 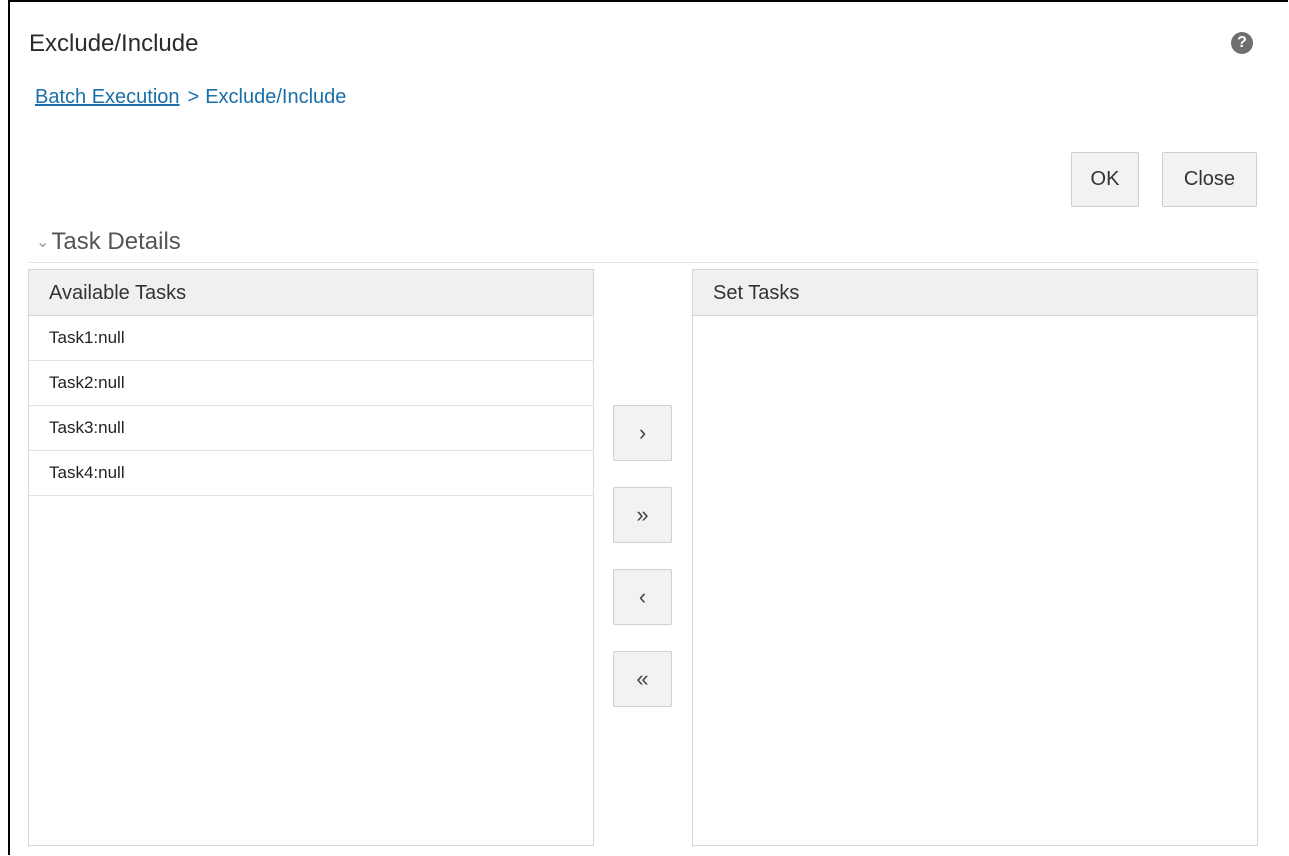 What do you see at coordinates (311, 383) in the screenshot?
I see `list-item: Task2:null` at bounding box center [311, 383].